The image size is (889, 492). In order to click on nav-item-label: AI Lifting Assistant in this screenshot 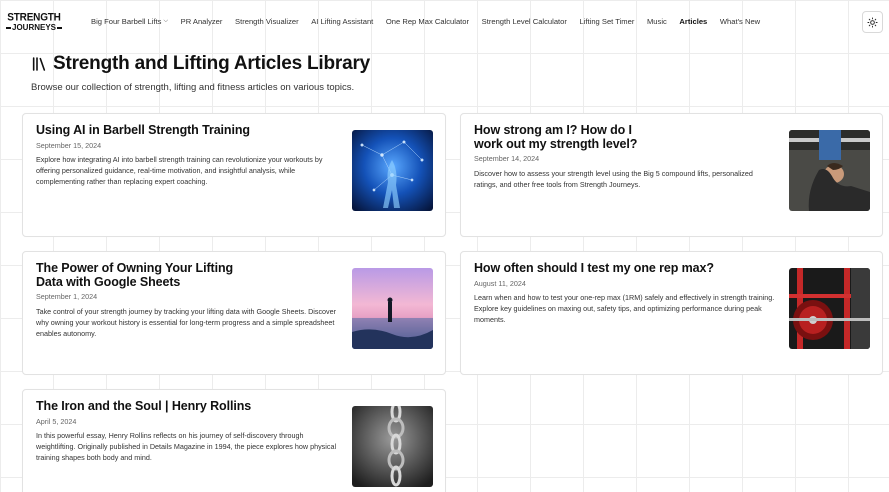, I will do `click(342, 21)`.